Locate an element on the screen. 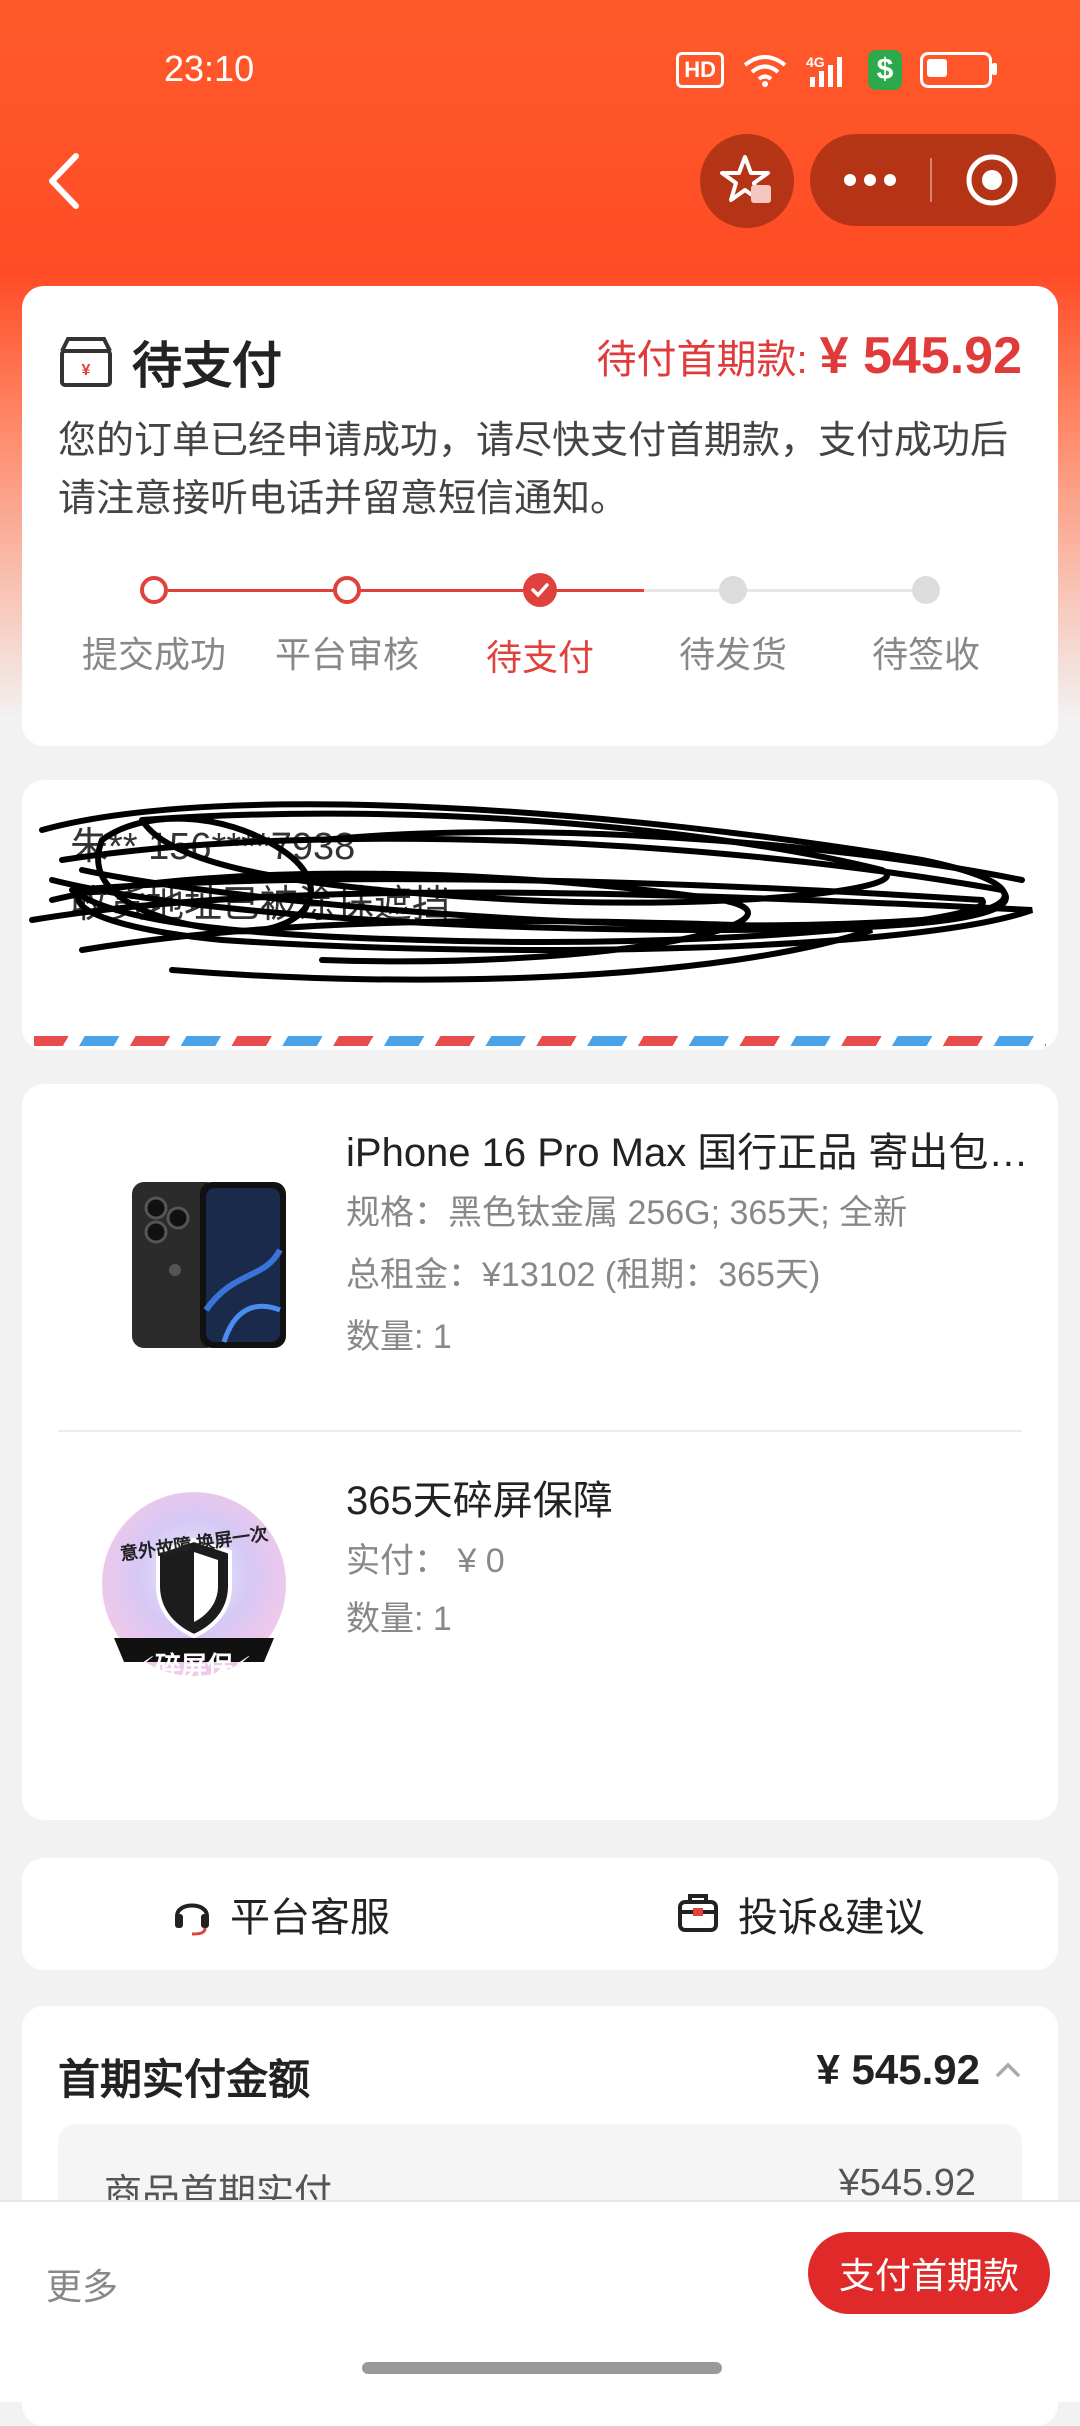 The width and height of the screenshot is (1080, 2426). mini-program-capsule is located at coordinates (933, 180).